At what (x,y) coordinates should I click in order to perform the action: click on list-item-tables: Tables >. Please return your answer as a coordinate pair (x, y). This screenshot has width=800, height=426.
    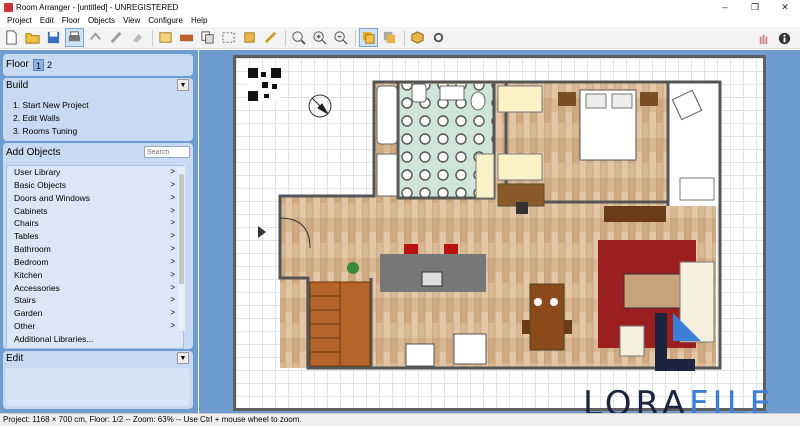
    Looking at the image, I should click on (95, 236).